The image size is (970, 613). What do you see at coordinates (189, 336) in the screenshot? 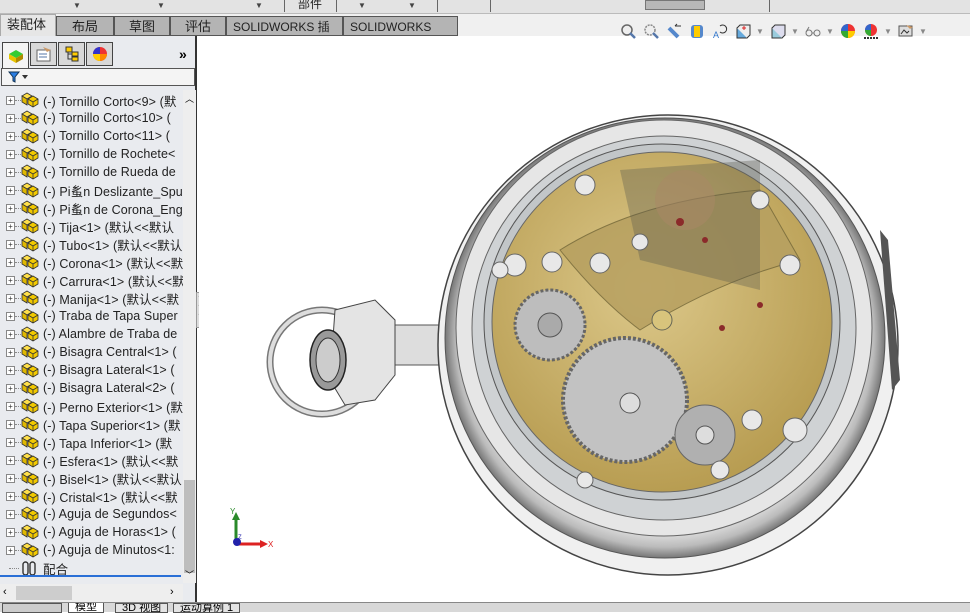
I see `tree-vertical-scrollbar: ︿ ﹀` at bounding box center [189, 336].